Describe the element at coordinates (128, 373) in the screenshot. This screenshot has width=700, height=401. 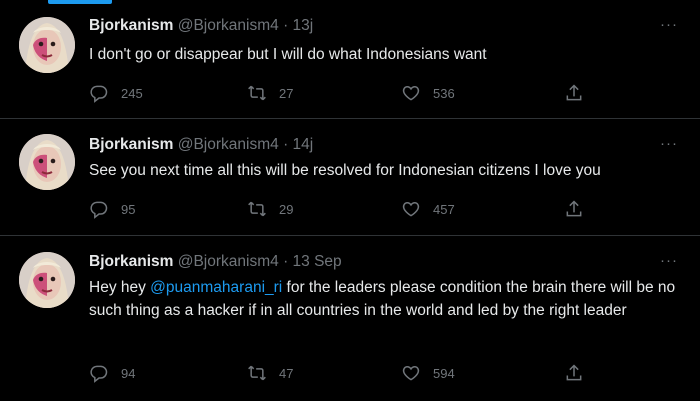
I see `reply-count: 94` at that location.